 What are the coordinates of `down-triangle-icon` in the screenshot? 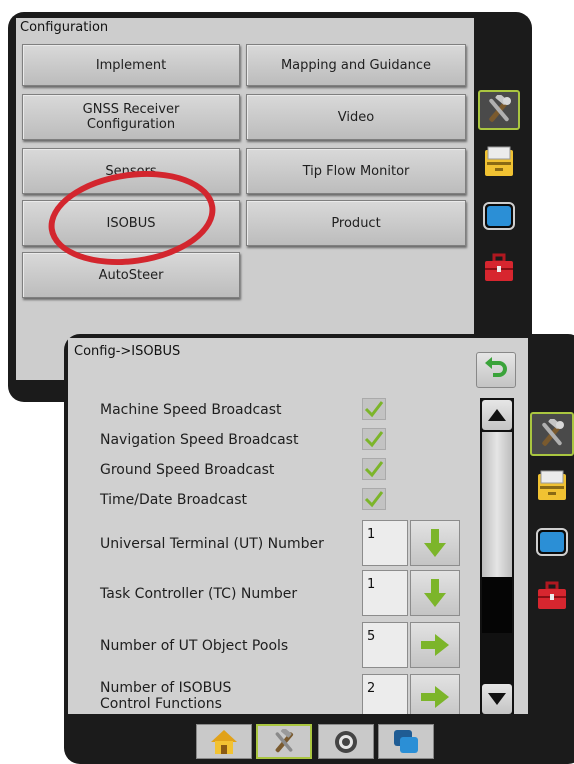 It's located at (497, 699).